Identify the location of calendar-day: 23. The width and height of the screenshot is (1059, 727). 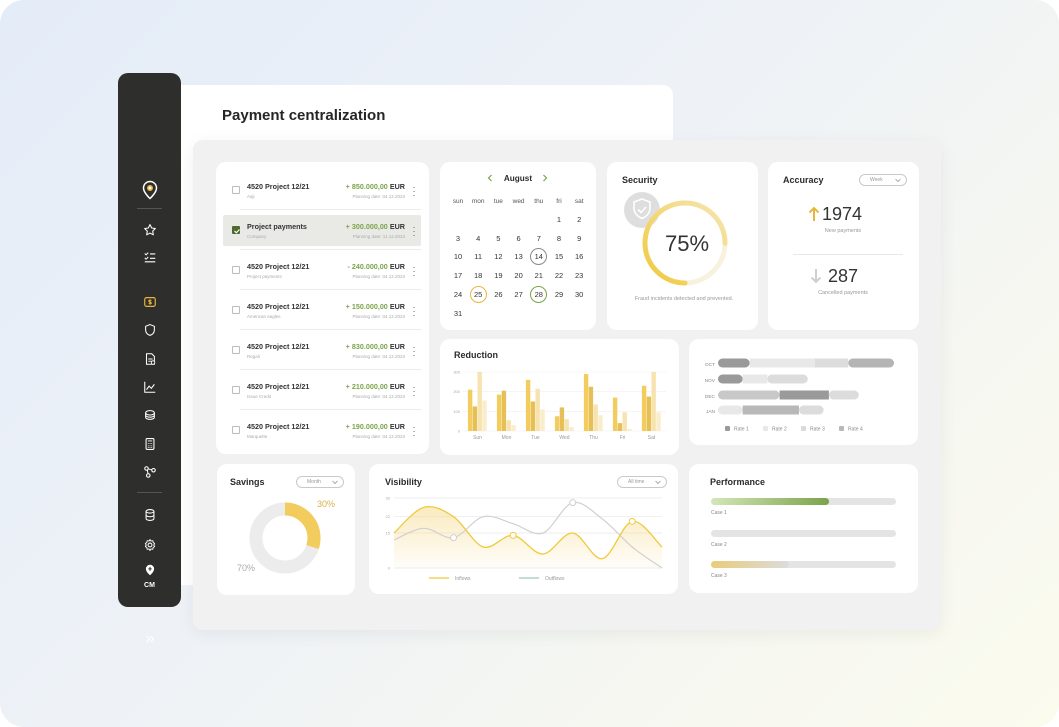
(579, 275).